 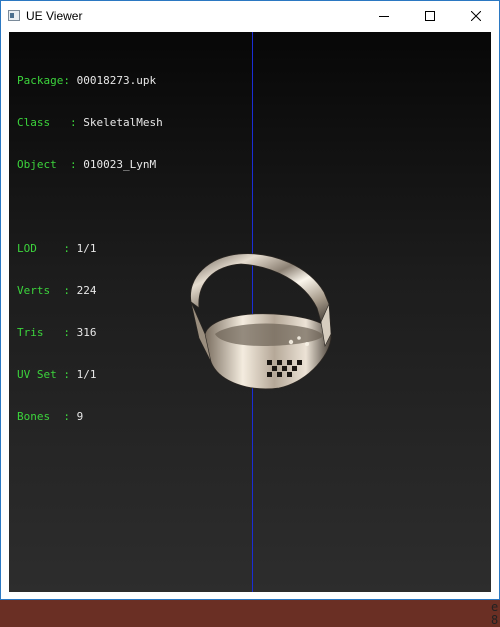 I want to click on title-bar: UE Viewer, so click(x=250, y=16).